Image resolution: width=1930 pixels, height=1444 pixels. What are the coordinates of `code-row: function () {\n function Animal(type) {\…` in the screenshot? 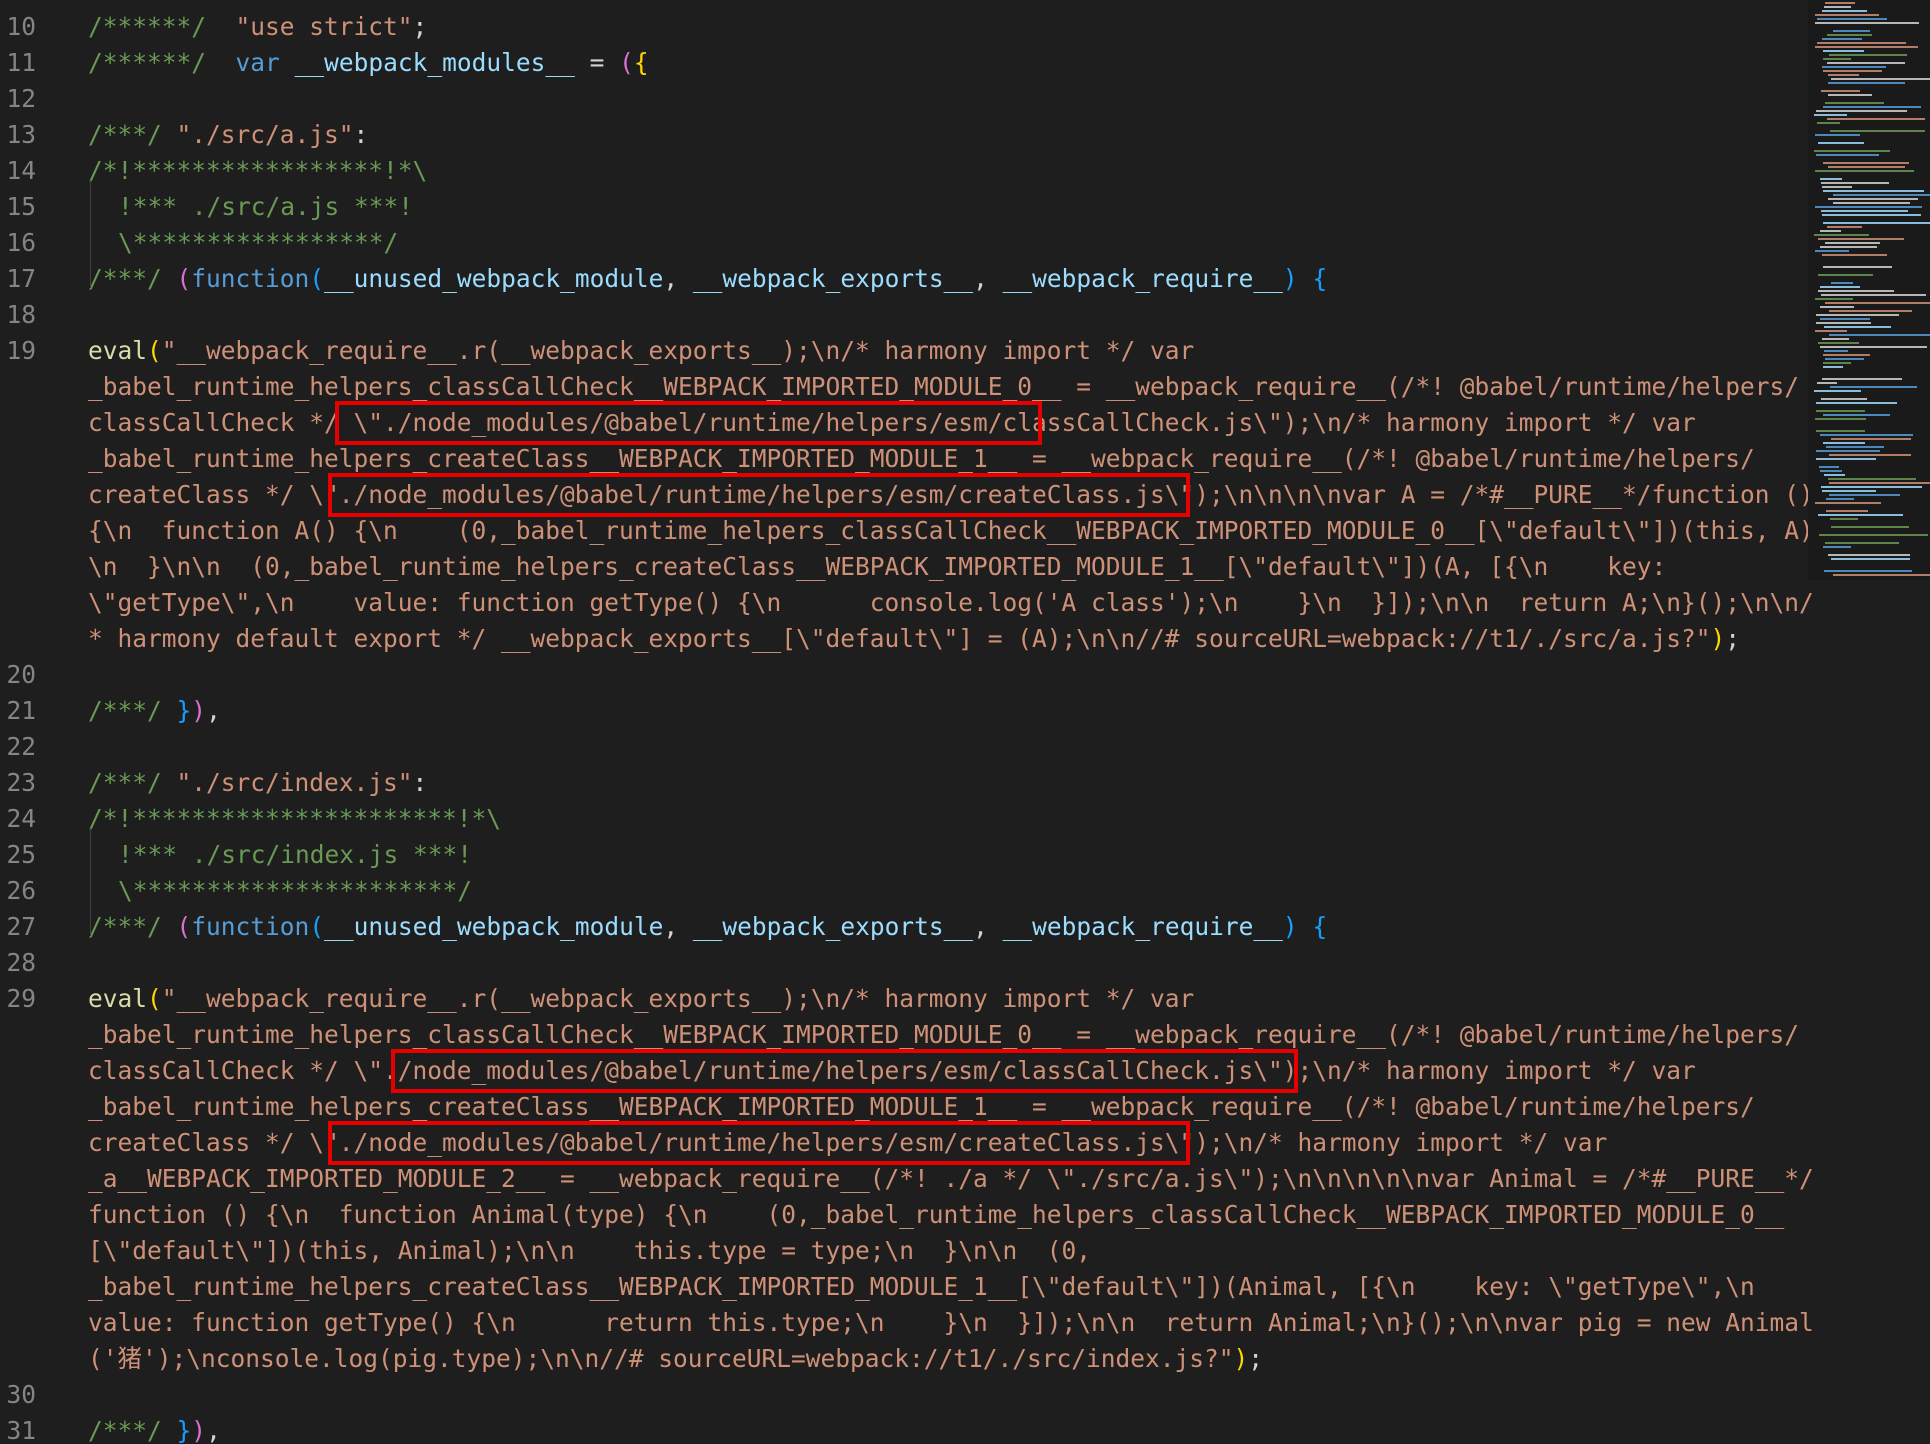 It's located at (900, 1215).